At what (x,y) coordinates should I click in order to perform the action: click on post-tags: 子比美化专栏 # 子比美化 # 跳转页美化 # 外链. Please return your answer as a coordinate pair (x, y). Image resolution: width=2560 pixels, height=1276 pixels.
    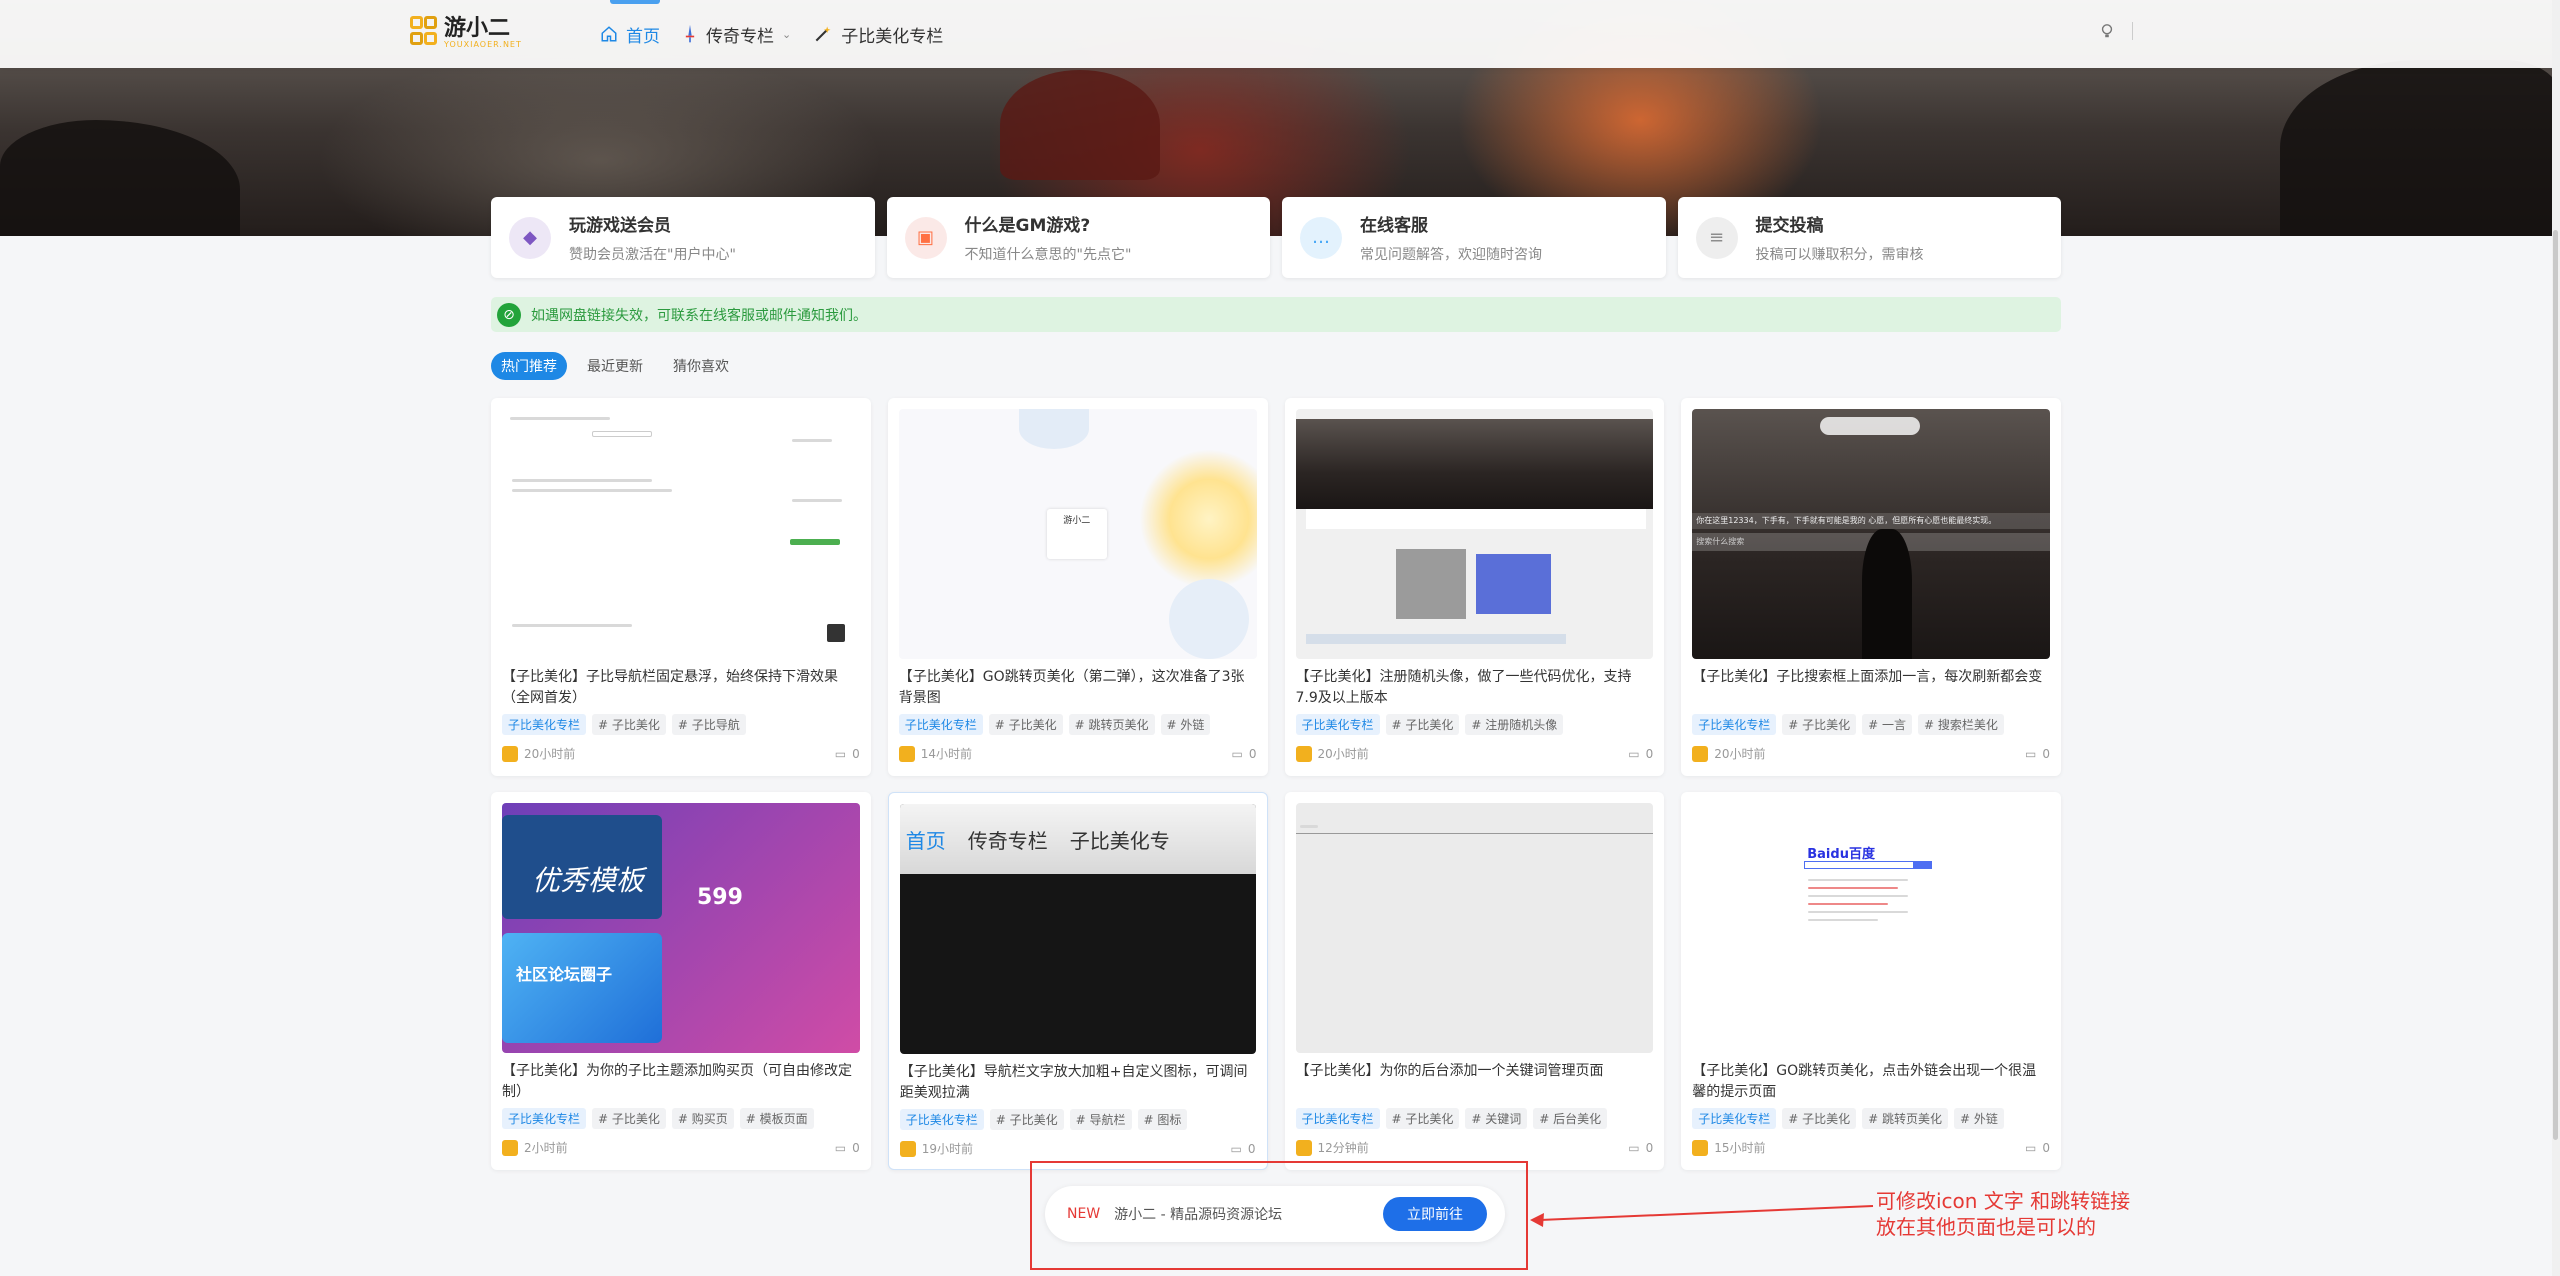
    Looking at the image, I should click on (1077, 724).